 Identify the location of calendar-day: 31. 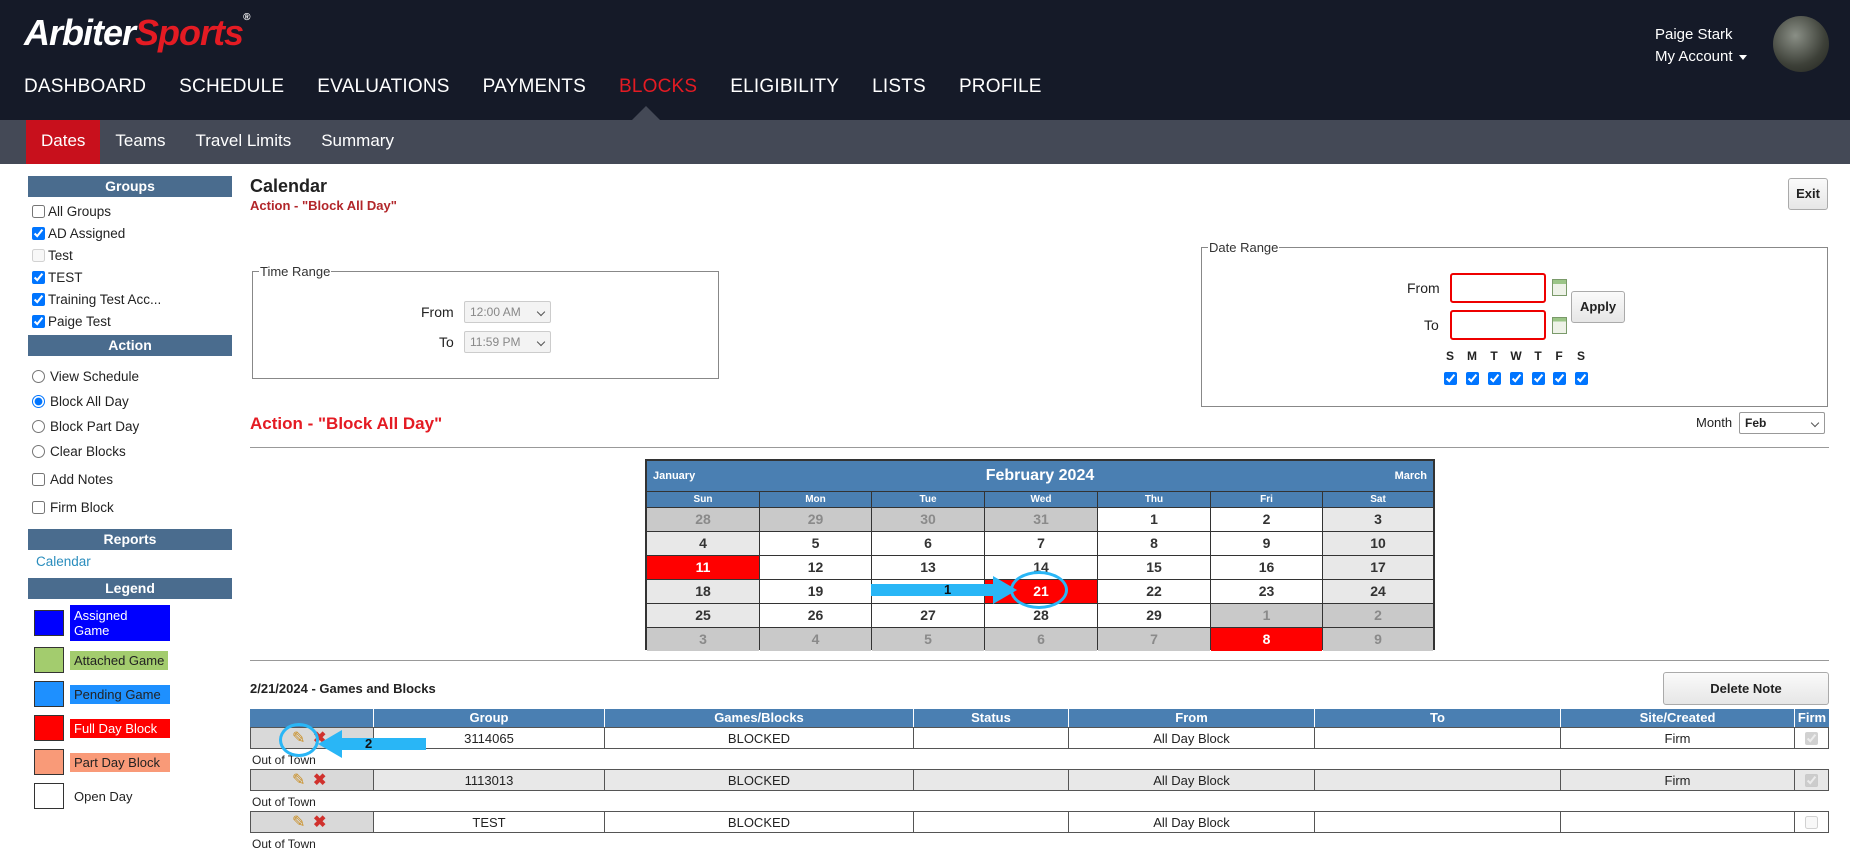
(1041, 519).